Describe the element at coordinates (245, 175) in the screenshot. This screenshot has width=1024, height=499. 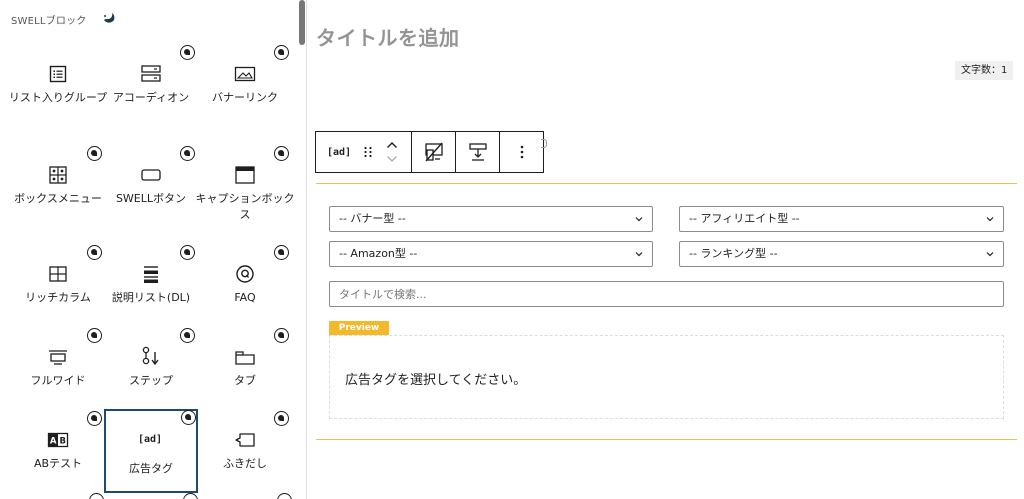
I see `caption-box-icon` at that location.